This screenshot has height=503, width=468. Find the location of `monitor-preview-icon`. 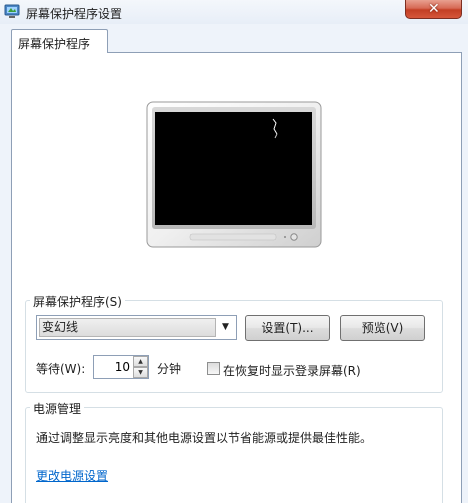

monitor-preview-icon is located at coordinates (234, 174).